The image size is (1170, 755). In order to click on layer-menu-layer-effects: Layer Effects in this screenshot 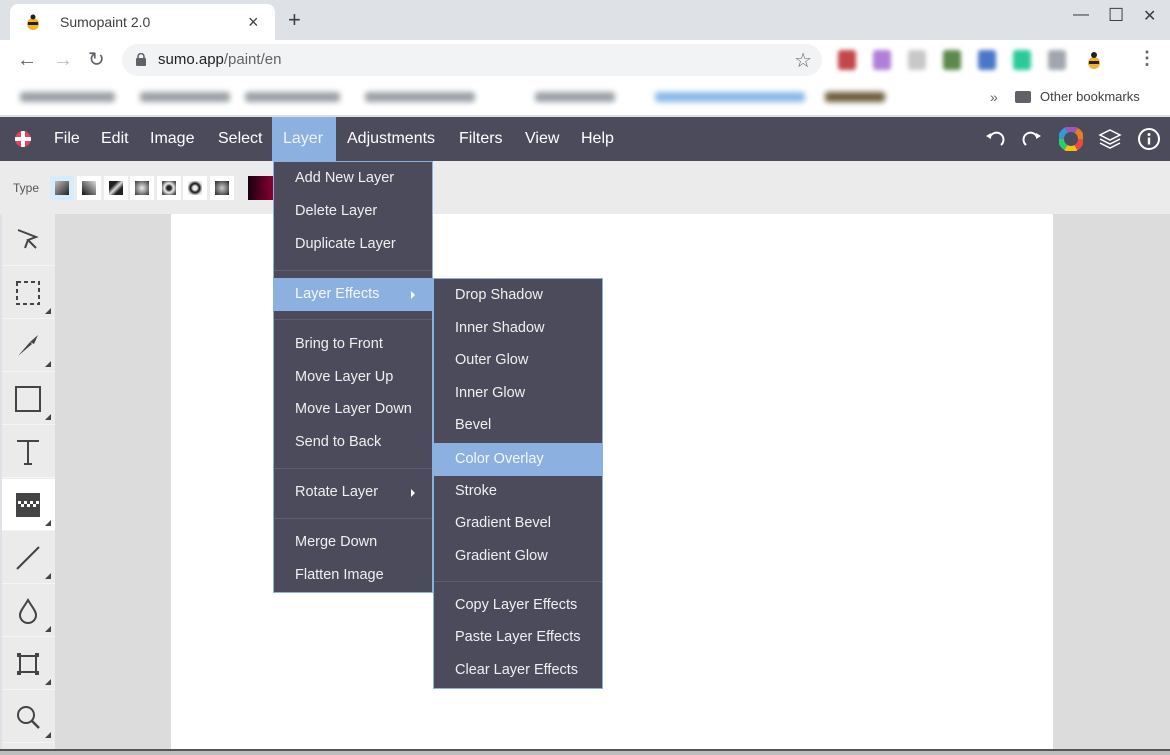, I will do `click(353, 294)`.